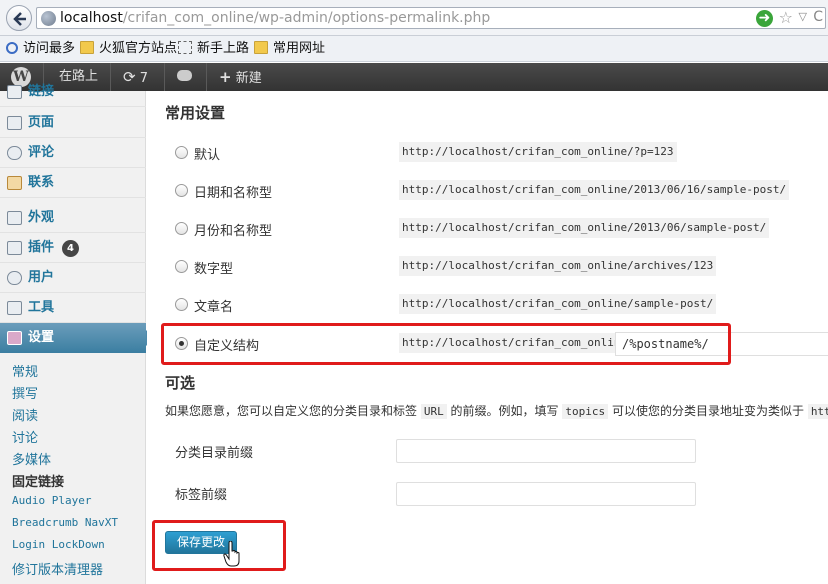  What do you see at coordinates (14, 153) in the screenshot?
I see `comments-icon` at bounding box center [14, 153].